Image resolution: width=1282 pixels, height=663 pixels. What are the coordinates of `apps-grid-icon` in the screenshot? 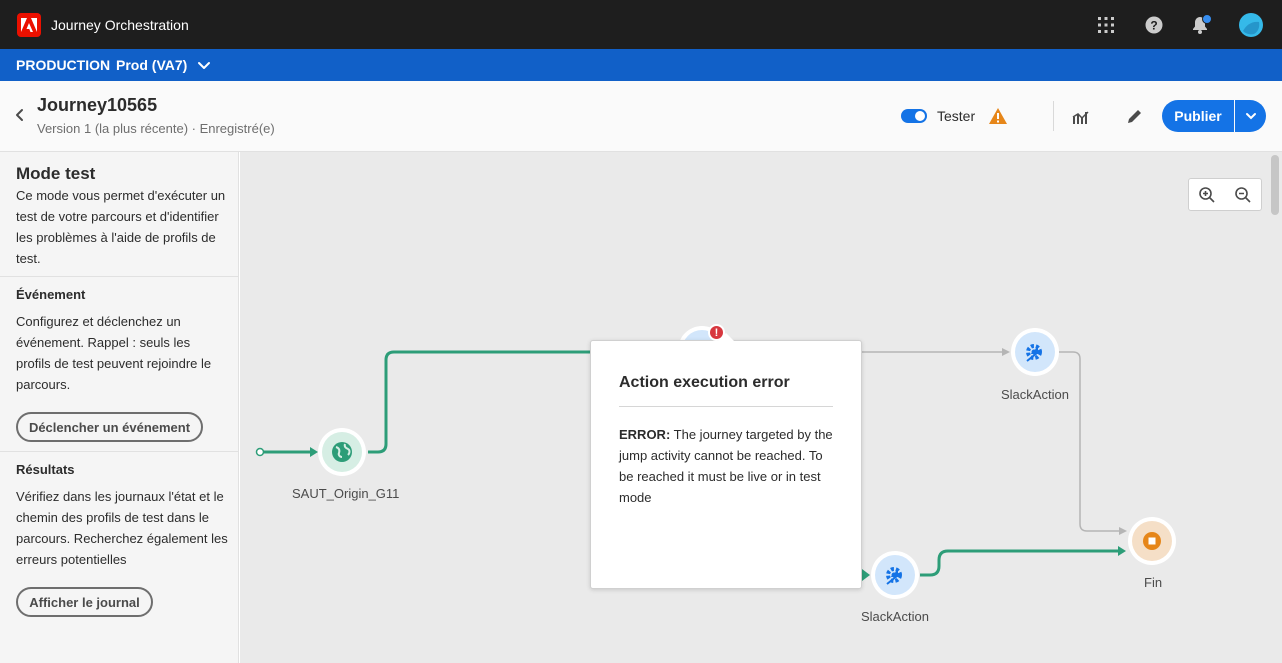 It's located at (1106, 25).